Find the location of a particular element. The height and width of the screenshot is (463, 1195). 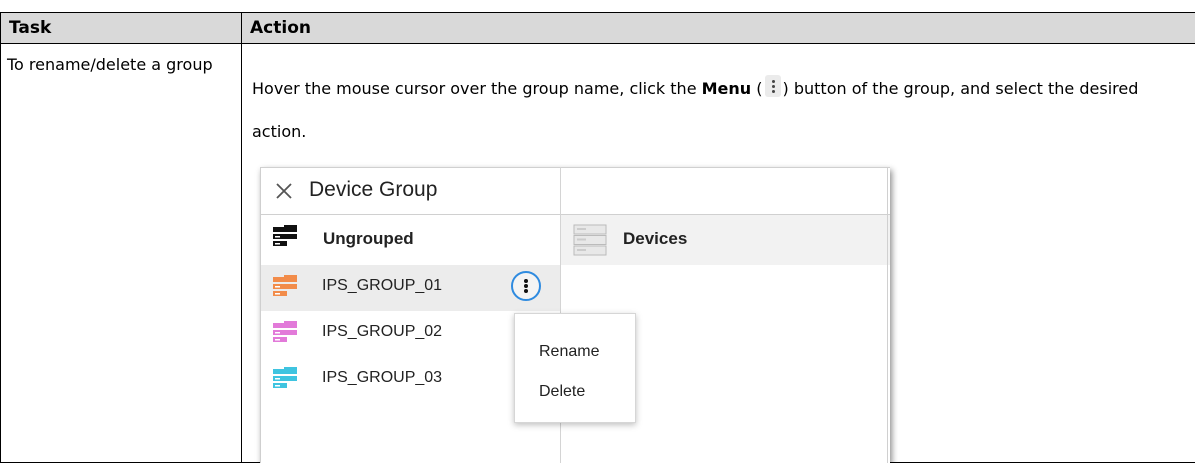

group-label: IPS_GROUP_02 is located at coordinates (382, 331).